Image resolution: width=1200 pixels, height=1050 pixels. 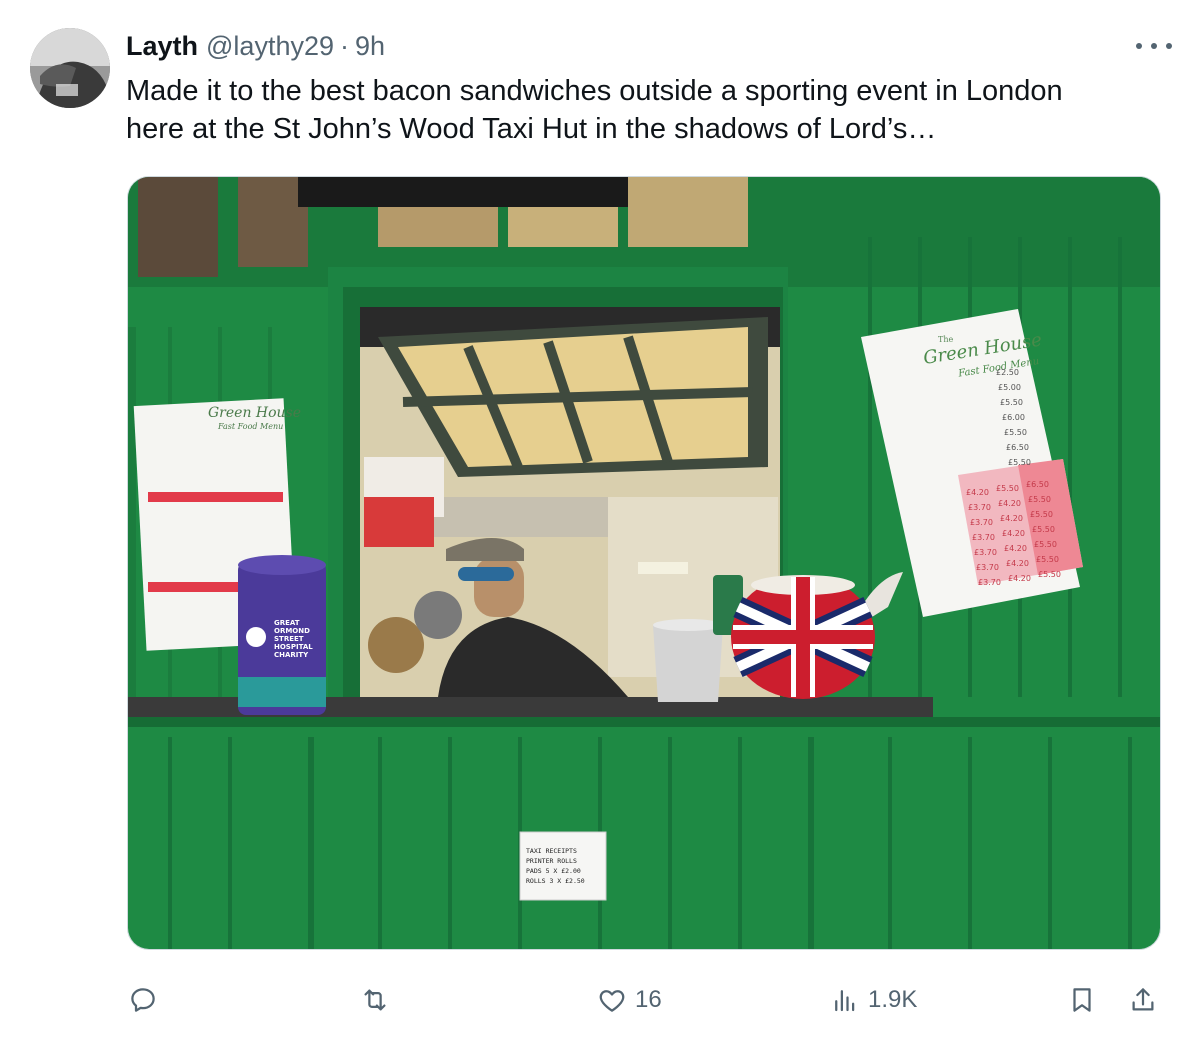 I want to click on reply-icon, so click(x=143, y=1000).